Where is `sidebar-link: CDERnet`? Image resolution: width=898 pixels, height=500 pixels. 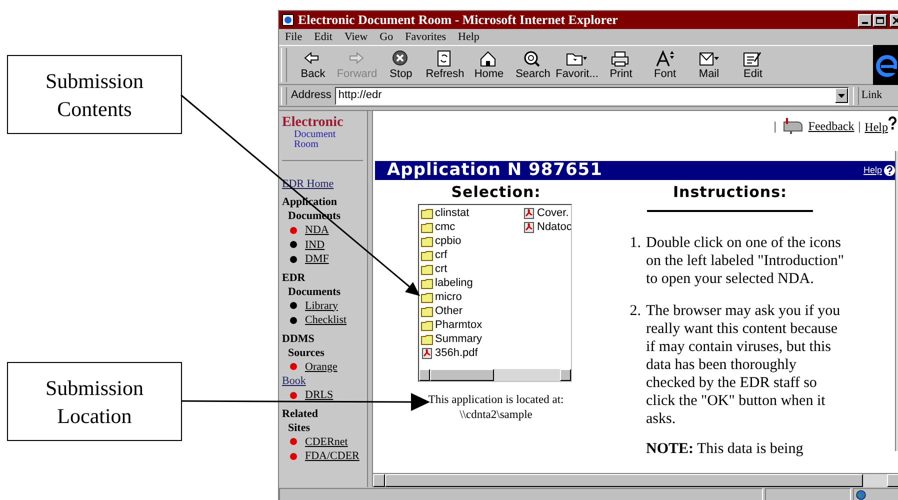 sidebar-link: CDERnet is located at coordinates (326, 442).